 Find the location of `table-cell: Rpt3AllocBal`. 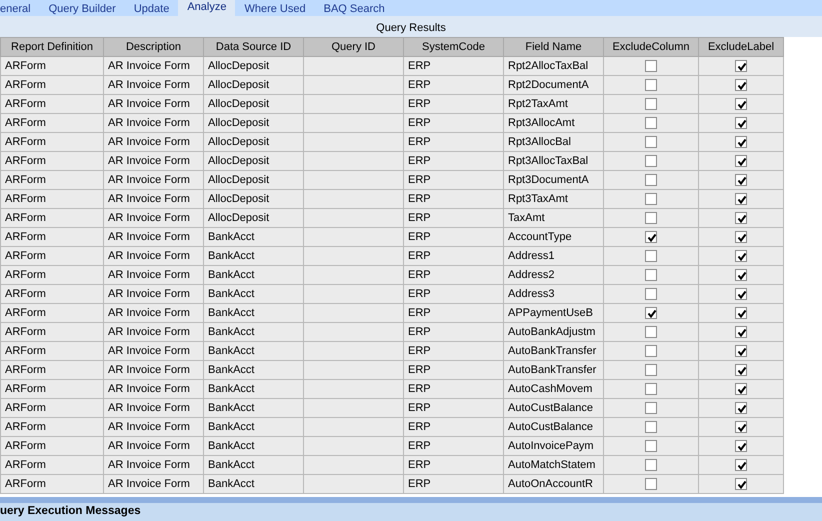

table-cell: Rpt3AllocBal is located at coordinates (554, 142).